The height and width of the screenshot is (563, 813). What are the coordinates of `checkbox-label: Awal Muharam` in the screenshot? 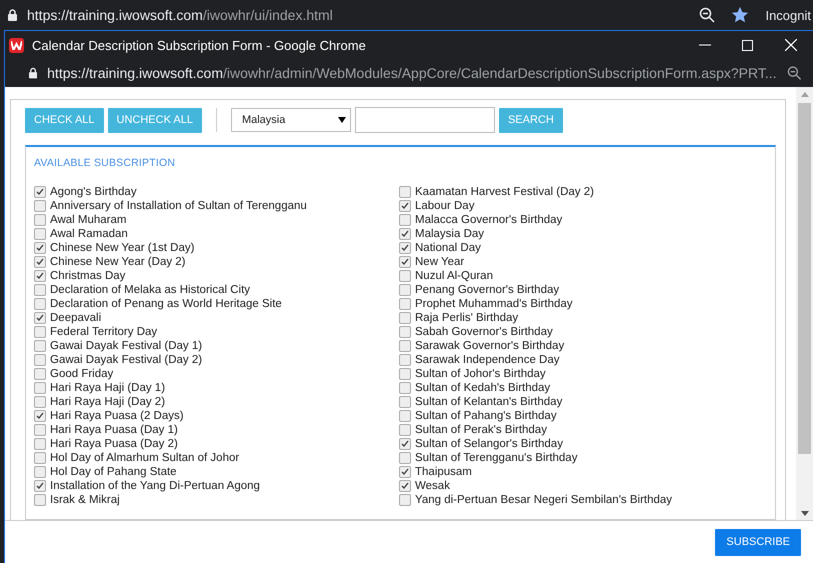 It's located at (88, 220).